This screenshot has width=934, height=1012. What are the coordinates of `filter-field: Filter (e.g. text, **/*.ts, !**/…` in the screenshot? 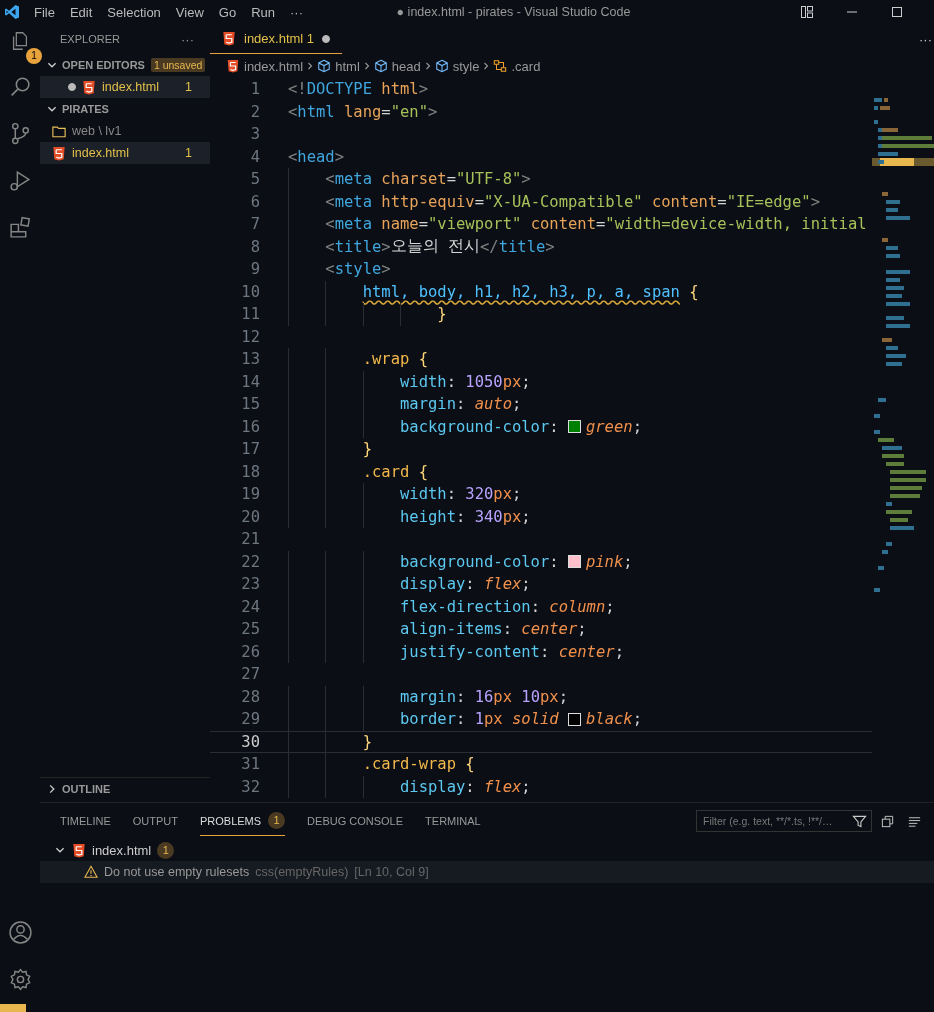 It's located at (784, 821).